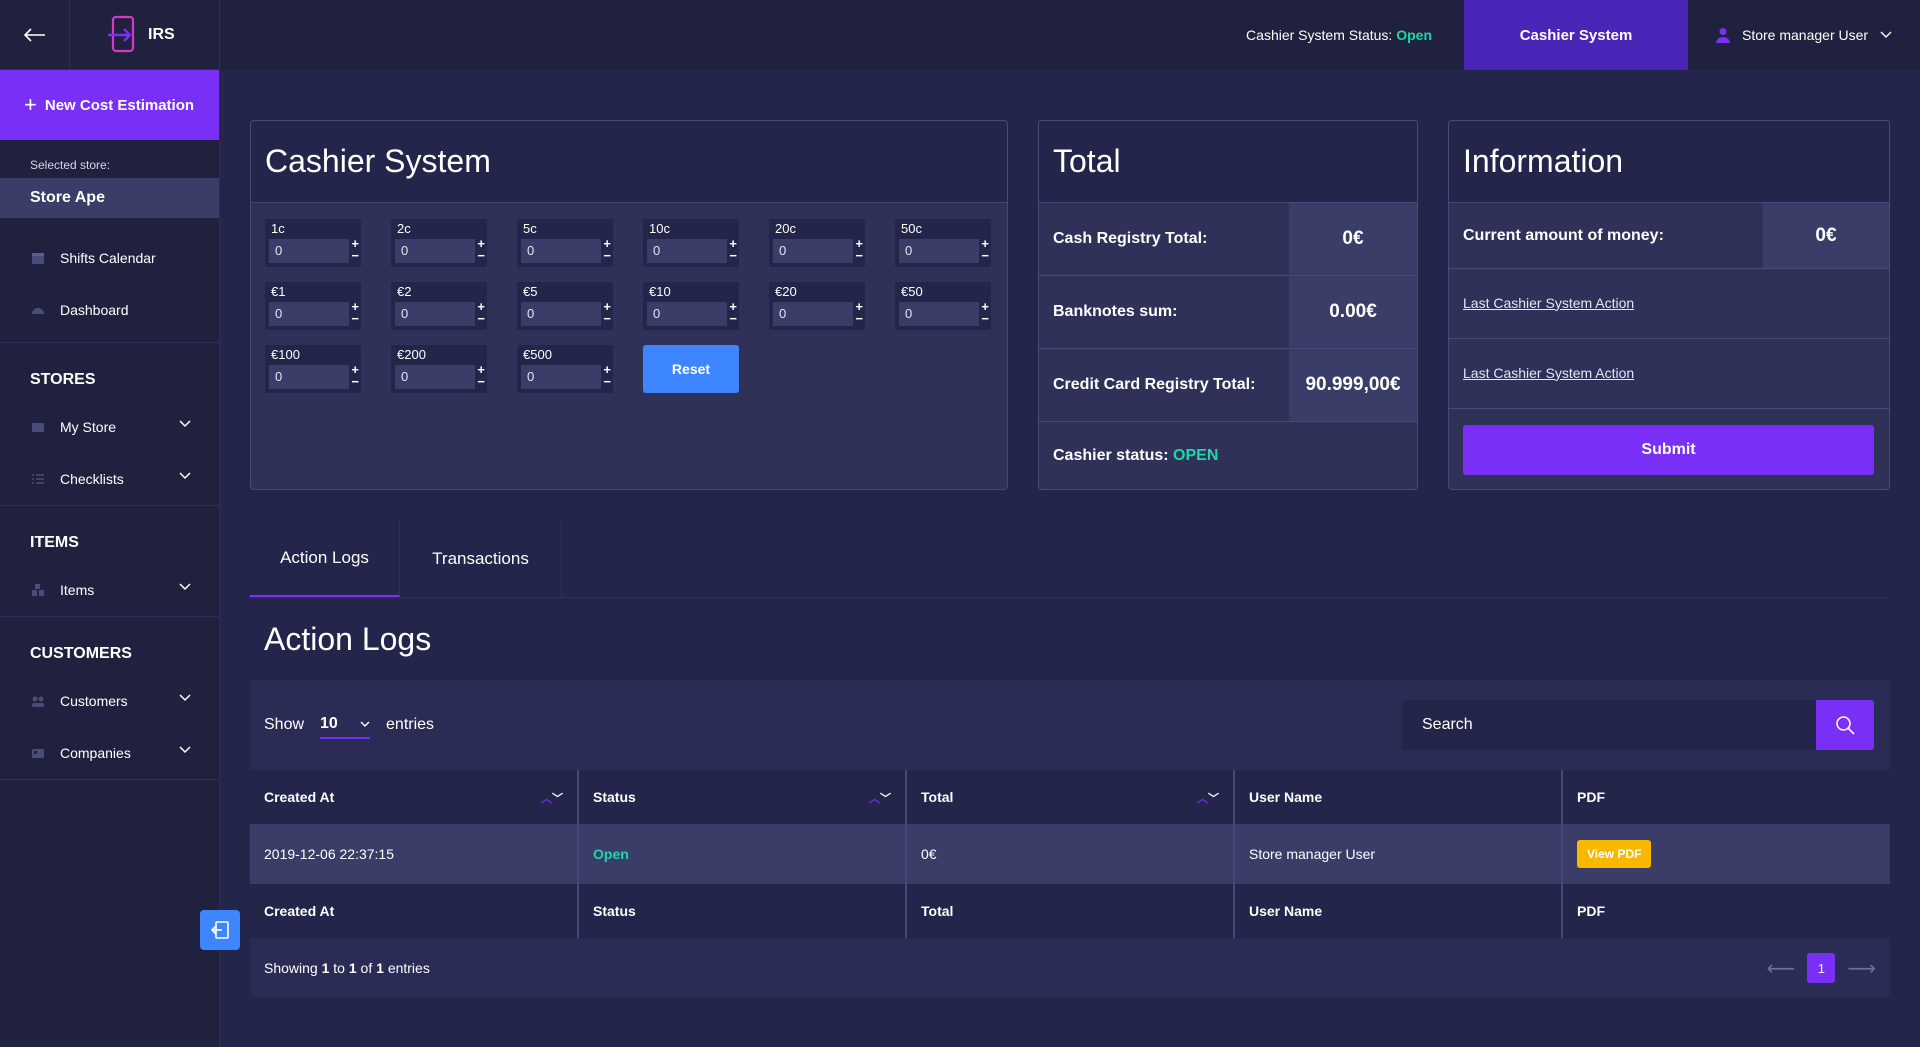 This screenshot has width=1920, height=1047. Describe the element at coordinates (1398, 797) in the screenshot. I see `column-header-user-name: User Name` at that location.